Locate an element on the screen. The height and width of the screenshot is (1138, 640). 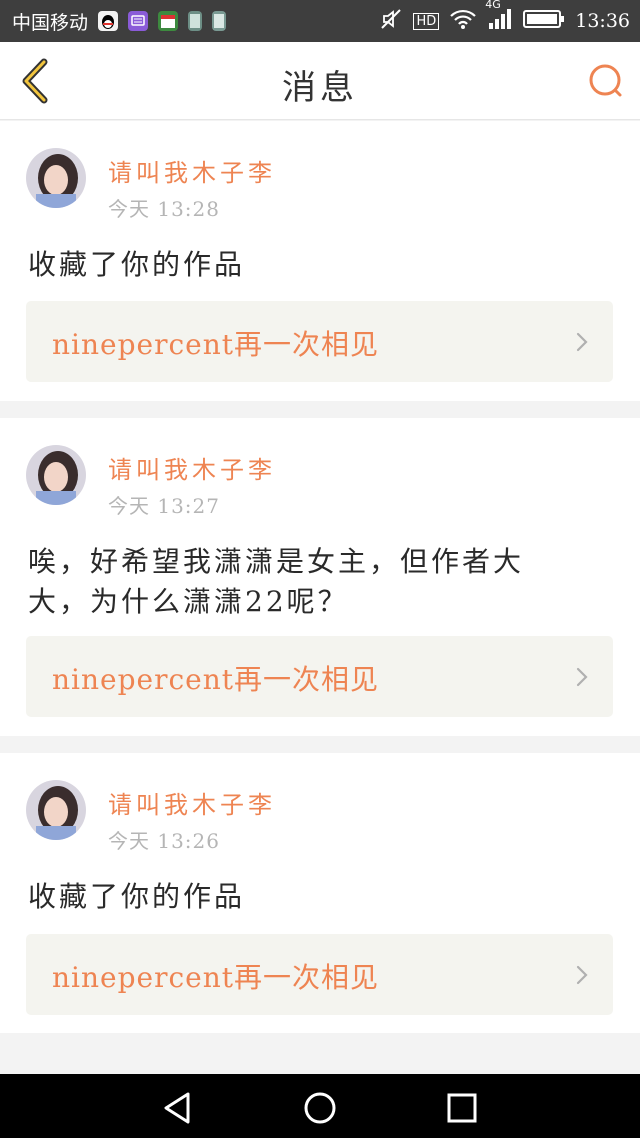
chat-icon is located at coordinates (138, 21).